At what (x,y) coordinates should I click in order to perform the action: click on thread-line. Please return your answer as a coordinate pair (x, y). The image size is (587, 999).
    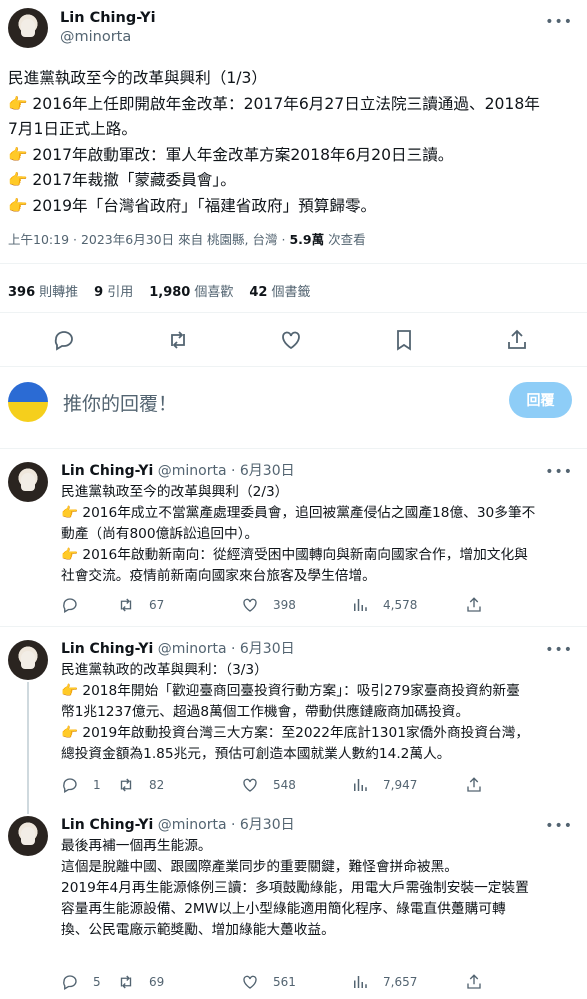
    Looking at the image, I should click on (28, 748).